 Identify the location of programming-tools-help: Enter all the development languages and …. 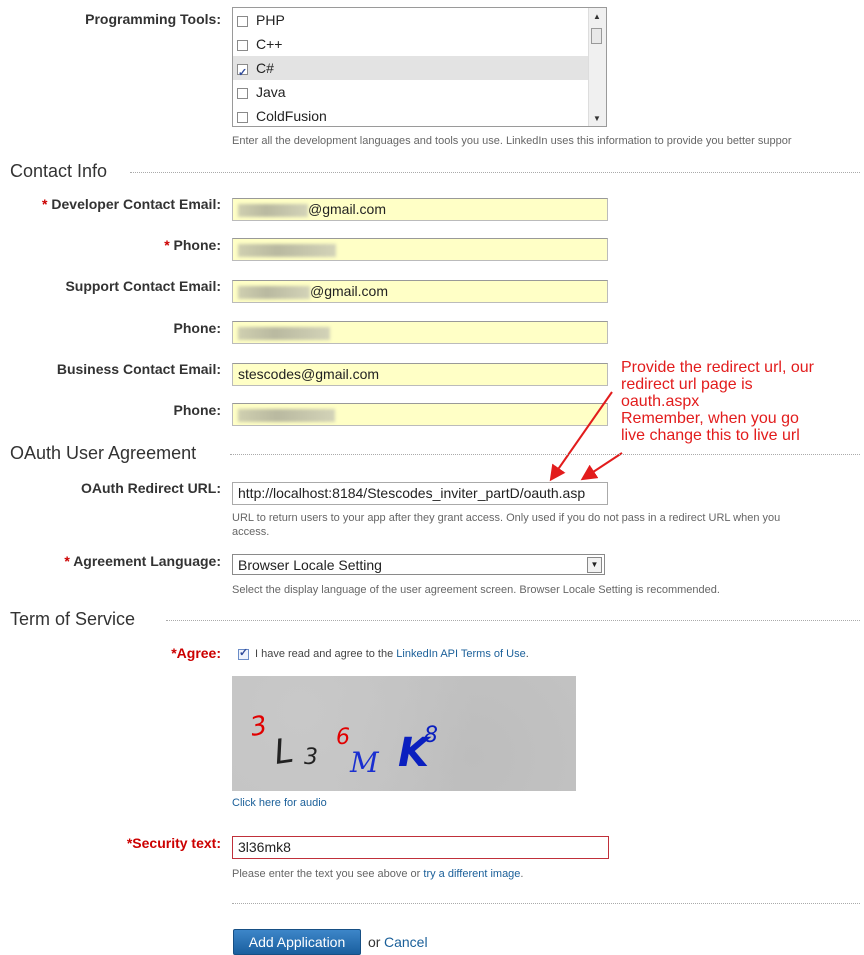
(512, 141).